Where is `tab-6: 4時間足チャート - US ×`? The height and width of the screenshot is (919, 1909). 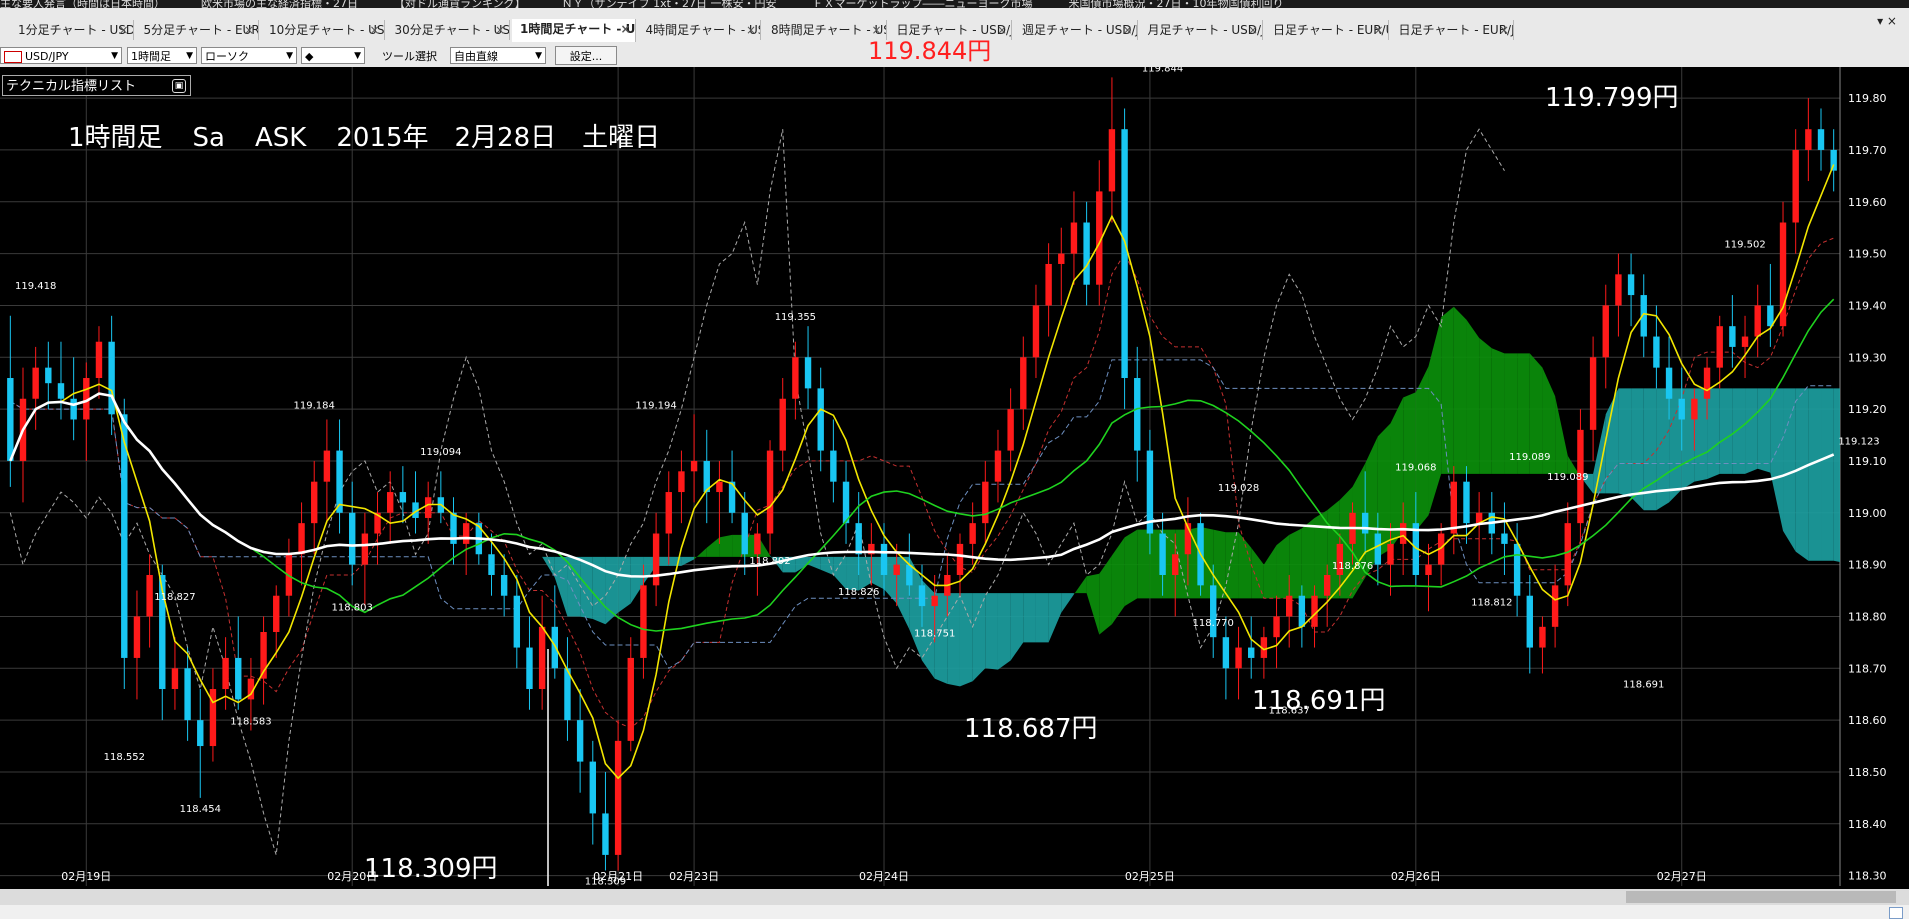
tab-6: 4時間足チャート - US × is located at coordinates (699, 30).